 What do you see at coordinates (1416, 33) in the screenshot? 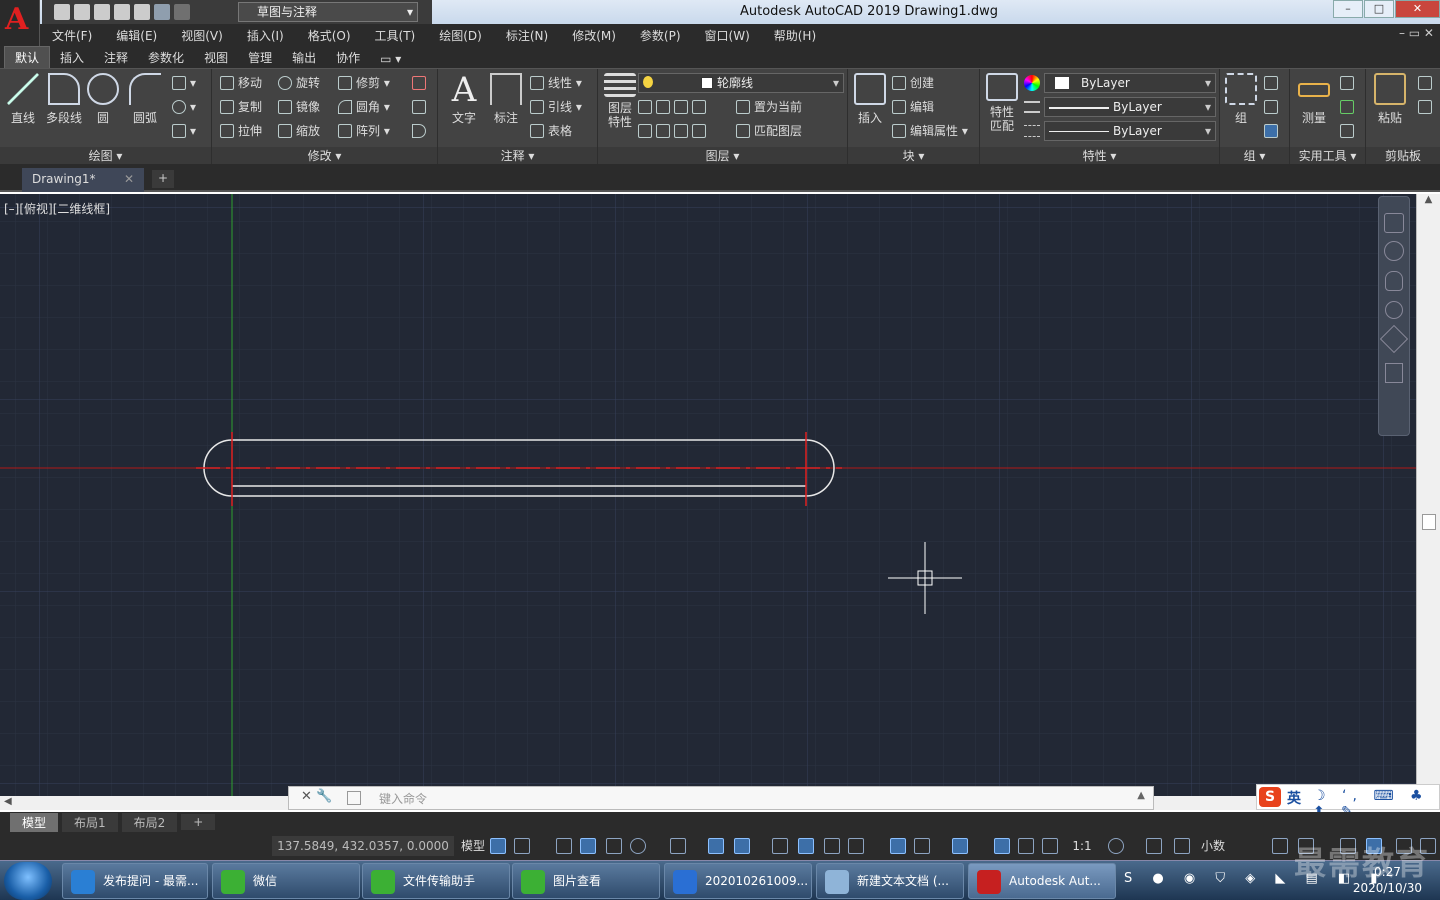
I see `document-window-controls: – ▭ ✕` at bounding box center [1416, 33].